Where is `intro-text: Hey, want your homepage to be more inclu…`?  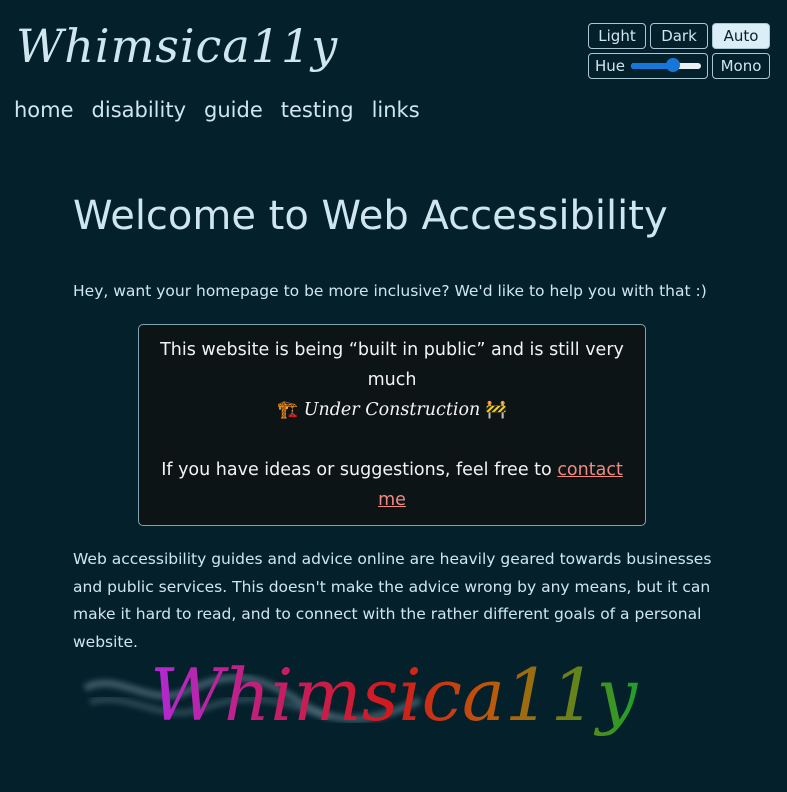
intro-text: Hey, want your homepage to be more inclu… is located at coordinates (390, 291).